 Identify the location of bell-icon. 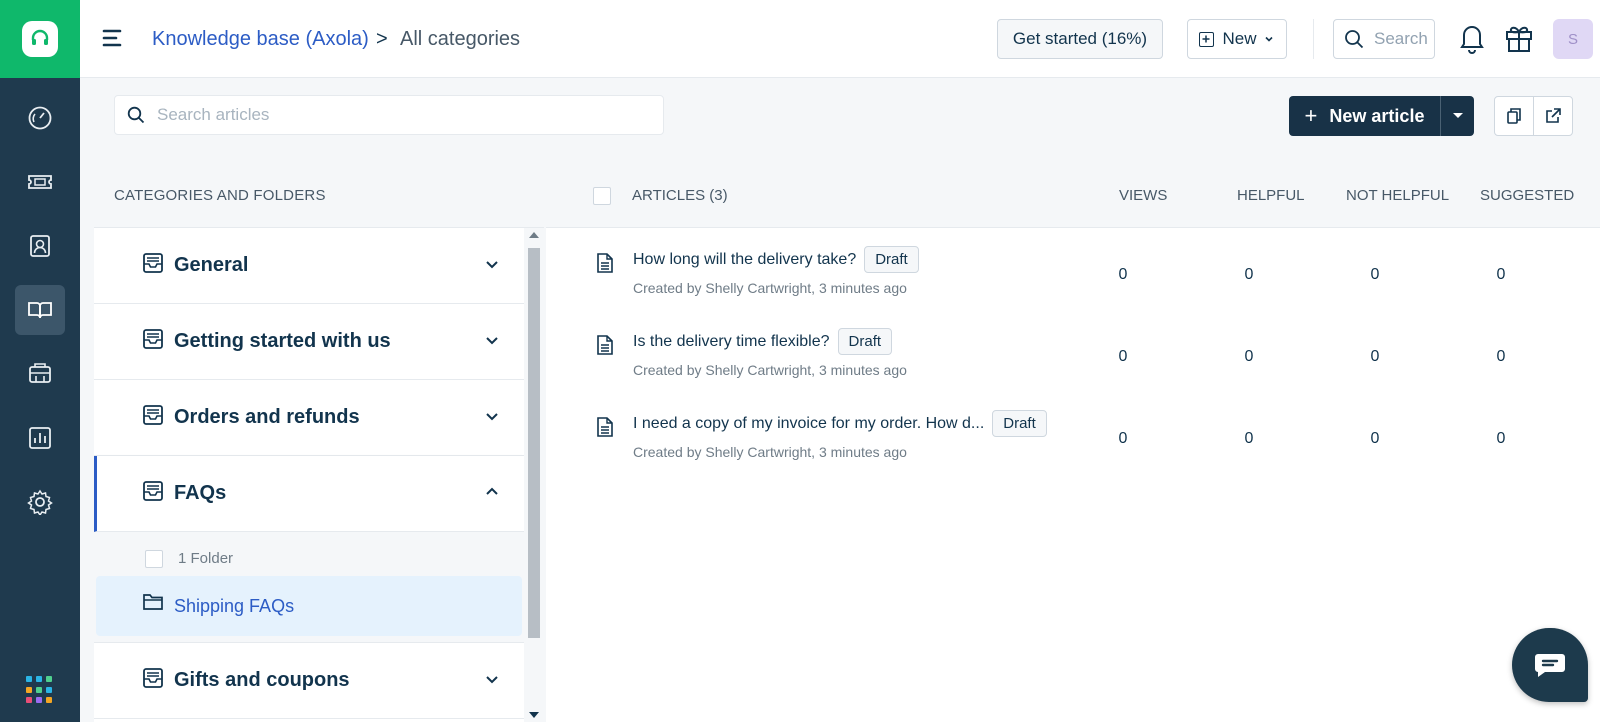
(1472, 38).